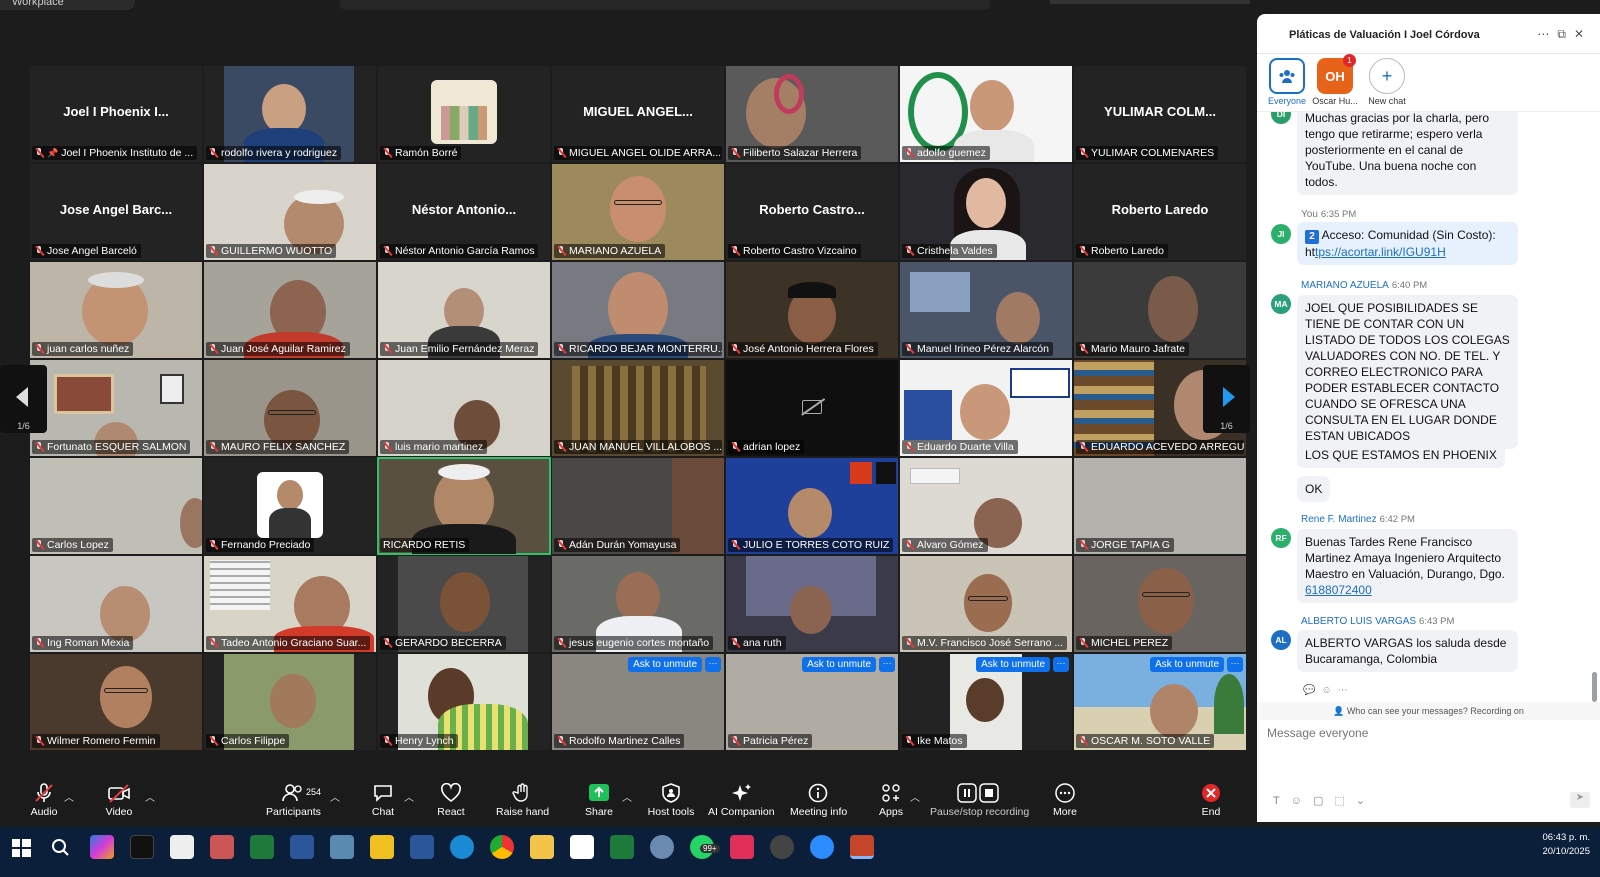 The image size is (1600, 877). I want to click on participant-tile: José Antonio Herrera Flores, so click(812, 310).